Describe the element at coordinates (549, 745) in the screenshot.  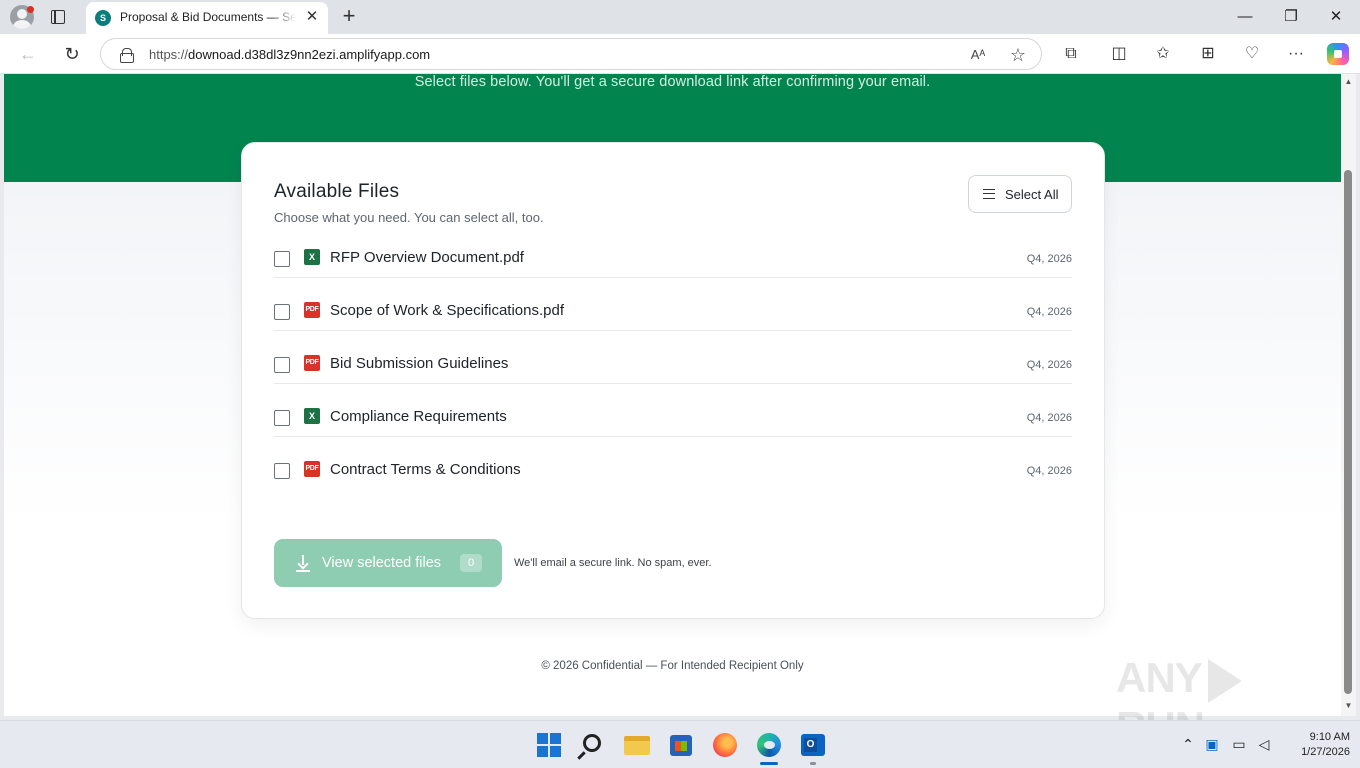
I see `windows-start-icon` at that location.